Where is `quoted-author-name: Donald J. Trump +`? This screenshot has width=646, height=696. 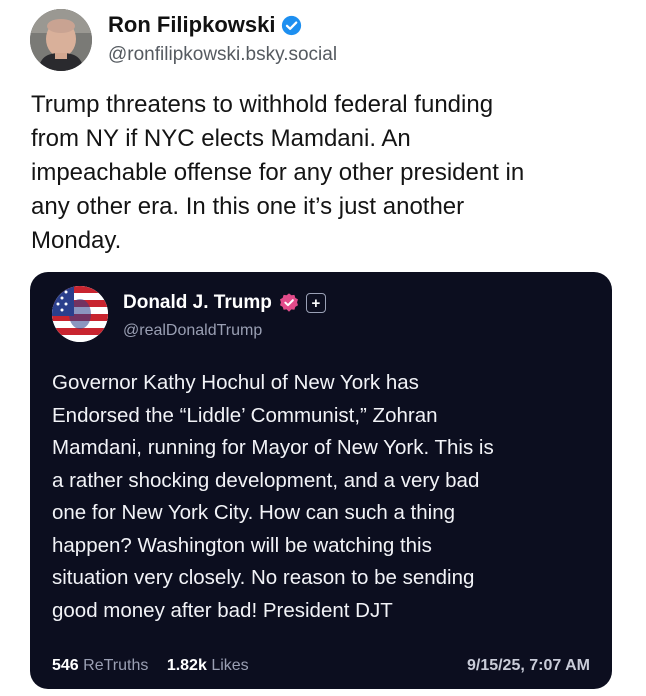 quoted-author-name: Donald J. Trump + is located at coordinates (224, 303).